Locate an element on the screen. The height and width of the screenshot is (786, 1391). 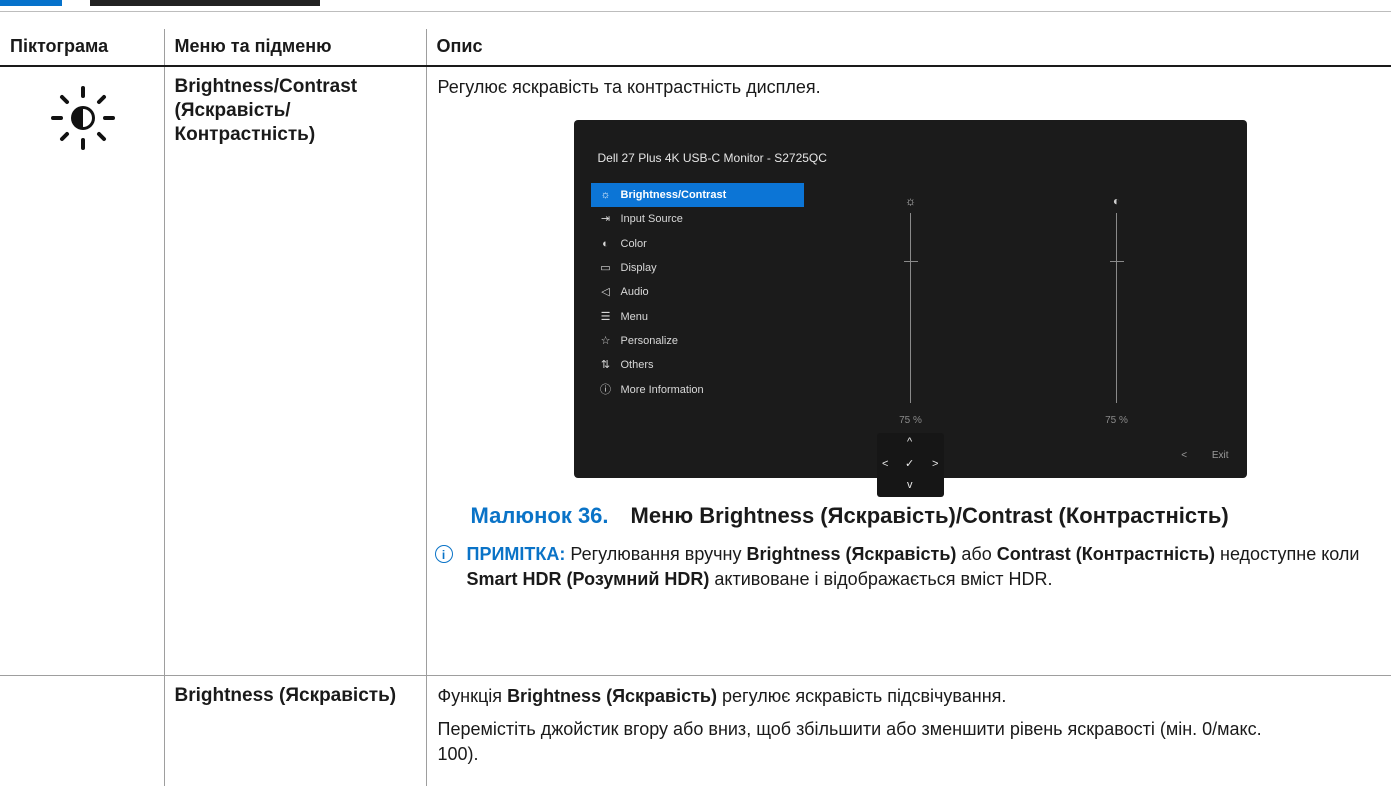
desc-bold: Brightness (Яскравість) is located at coordinates (612, 696).